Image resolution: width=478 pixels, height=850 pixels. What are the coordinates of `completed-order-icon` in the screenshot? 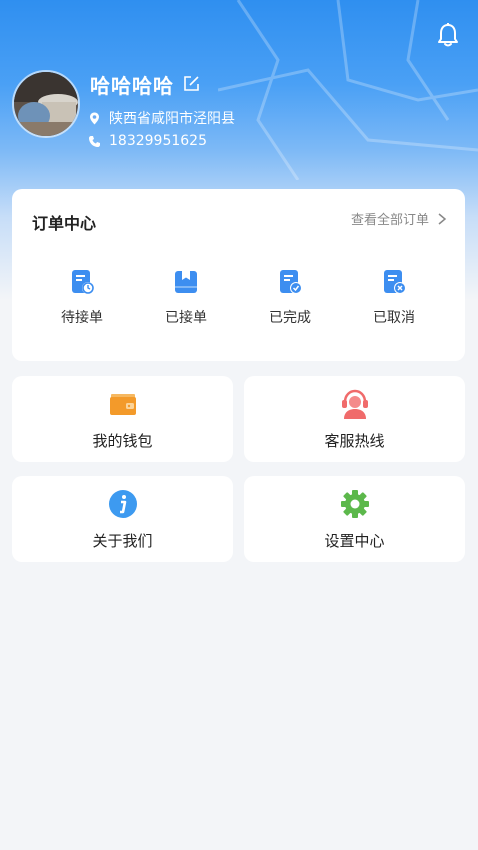 It's located at (291, 282).